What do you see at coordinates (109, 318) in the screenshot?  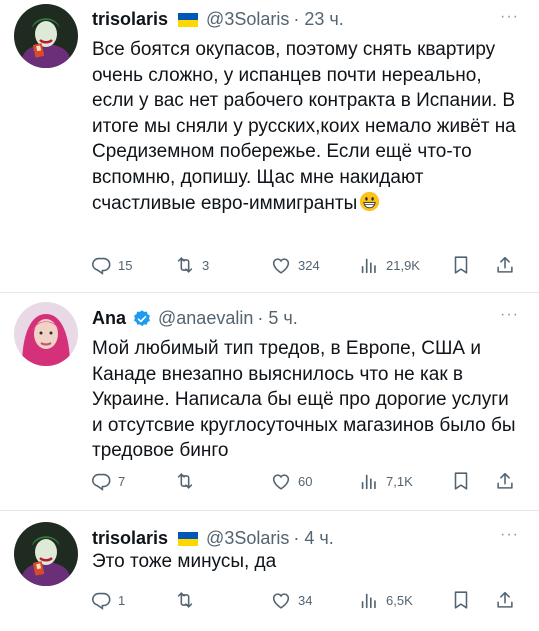 I see `author-name: Ana` at bounding box center [109, 318].